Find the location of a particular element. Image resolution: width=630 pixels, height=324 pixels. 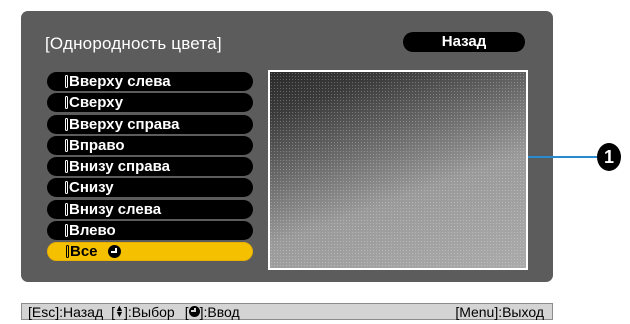

list-item-label: Вверху справа is located at coordinates (124, 124).